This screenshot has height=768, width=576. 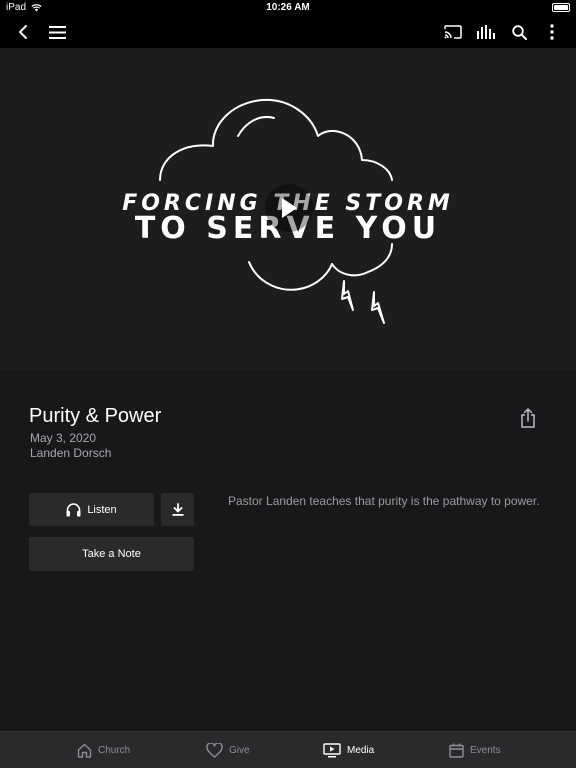 I want to click on play-button, so click(x=289, y=208).